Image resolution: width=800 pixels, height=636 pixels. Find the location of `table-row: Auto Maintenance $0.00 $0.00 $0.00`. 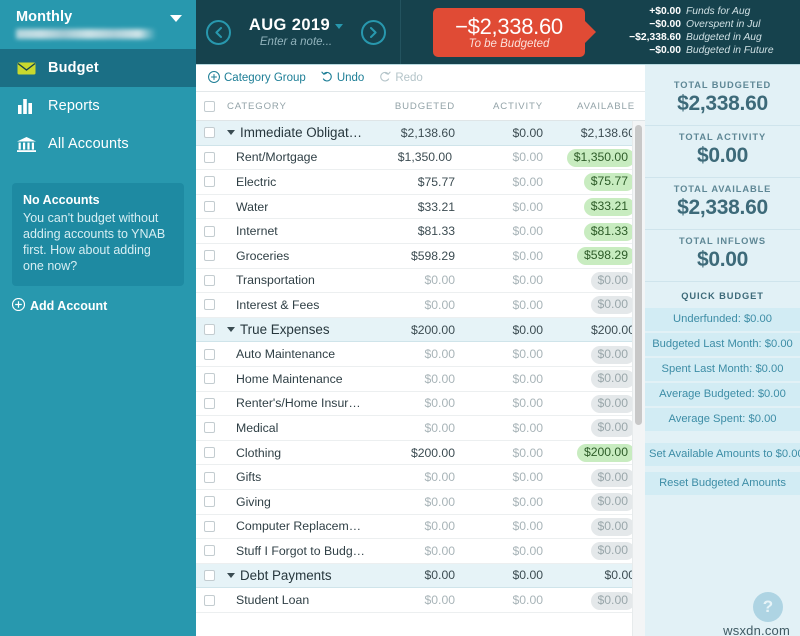

table-row: Auto Maintenance $0.00 $0.00 $0.00 is located at coordinates (420, 354).